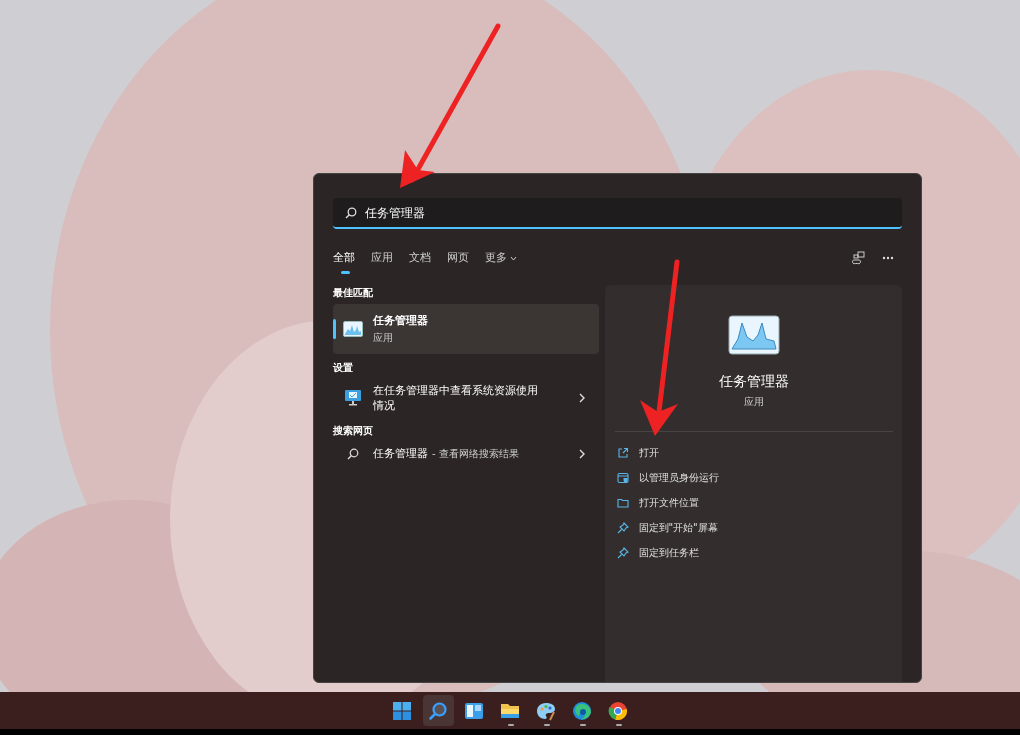 Image resolution: width=1020 pixels, height=735 pixels. I want to click on devices-icon, so click(859, 258).